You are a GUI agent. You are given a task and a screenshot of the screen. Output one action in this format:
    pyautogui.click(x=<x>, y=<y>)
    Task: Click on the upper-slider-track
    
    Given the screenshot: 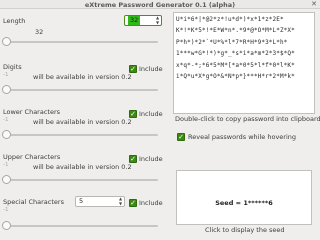 What is the action you would take?
    pyautogui.click(x=83, y=180)
    